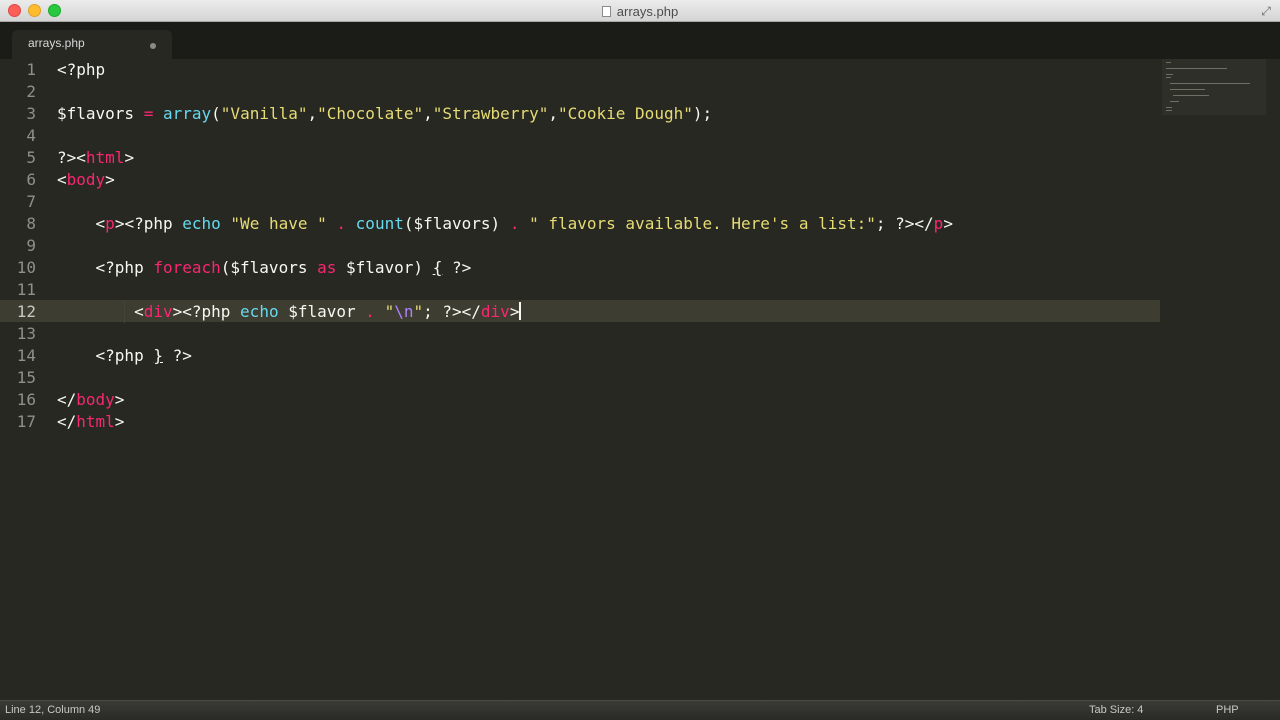  What do you see at coordinates (90, 422) in the screenshot?
I see `code-line: </html>` at bounding box center [90, 422].